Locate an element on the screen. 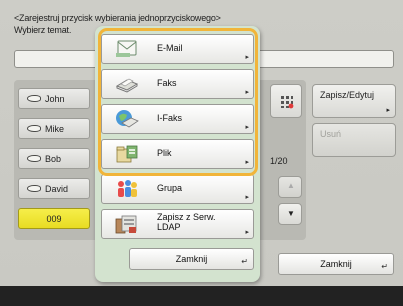  arrow-up-icon: ▲ is located at coordinates (291, 185).